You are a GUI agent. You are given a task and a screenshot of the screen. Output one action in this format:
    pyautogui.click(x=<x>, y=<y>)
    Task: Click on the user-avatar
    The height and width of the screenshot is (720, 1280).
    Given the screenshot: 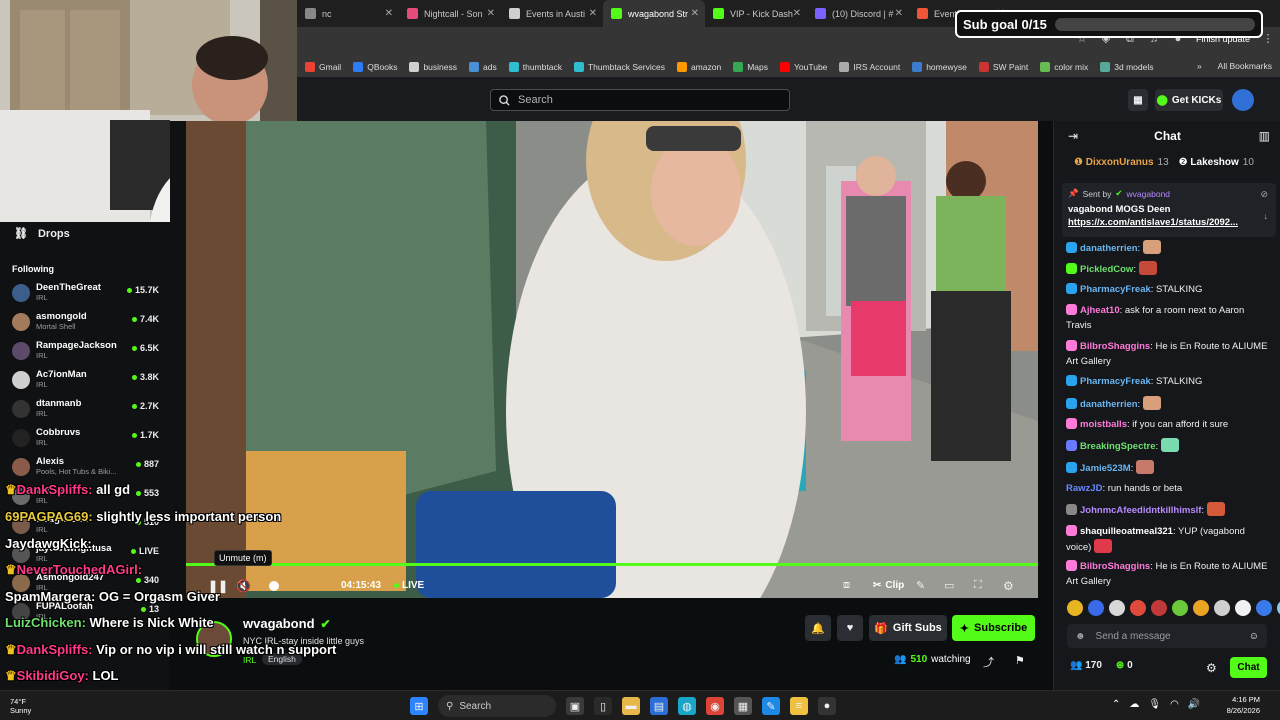 What is the action you would take?
    pyautogui.click(x=1243, y=100)
    